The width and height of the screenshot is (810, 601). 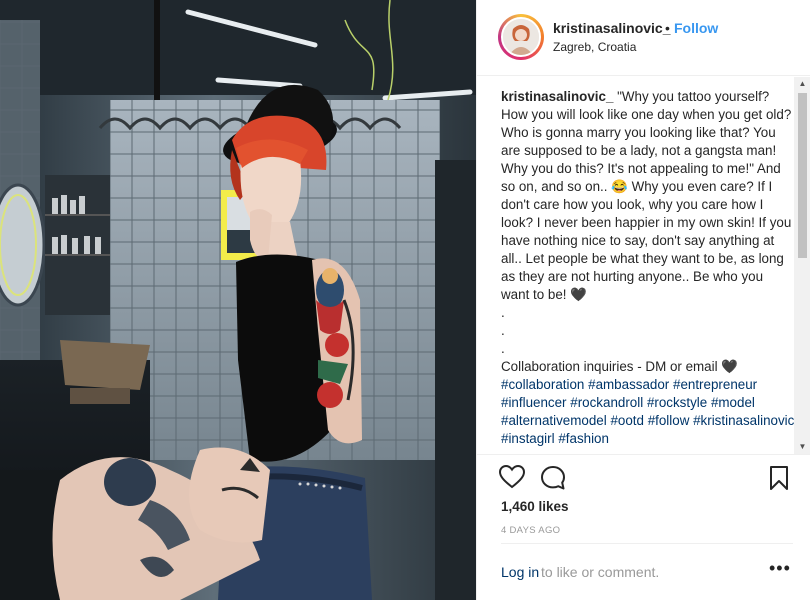 I want to click on post-location: Zagreb, Croatia, so click(x=594, y=47).